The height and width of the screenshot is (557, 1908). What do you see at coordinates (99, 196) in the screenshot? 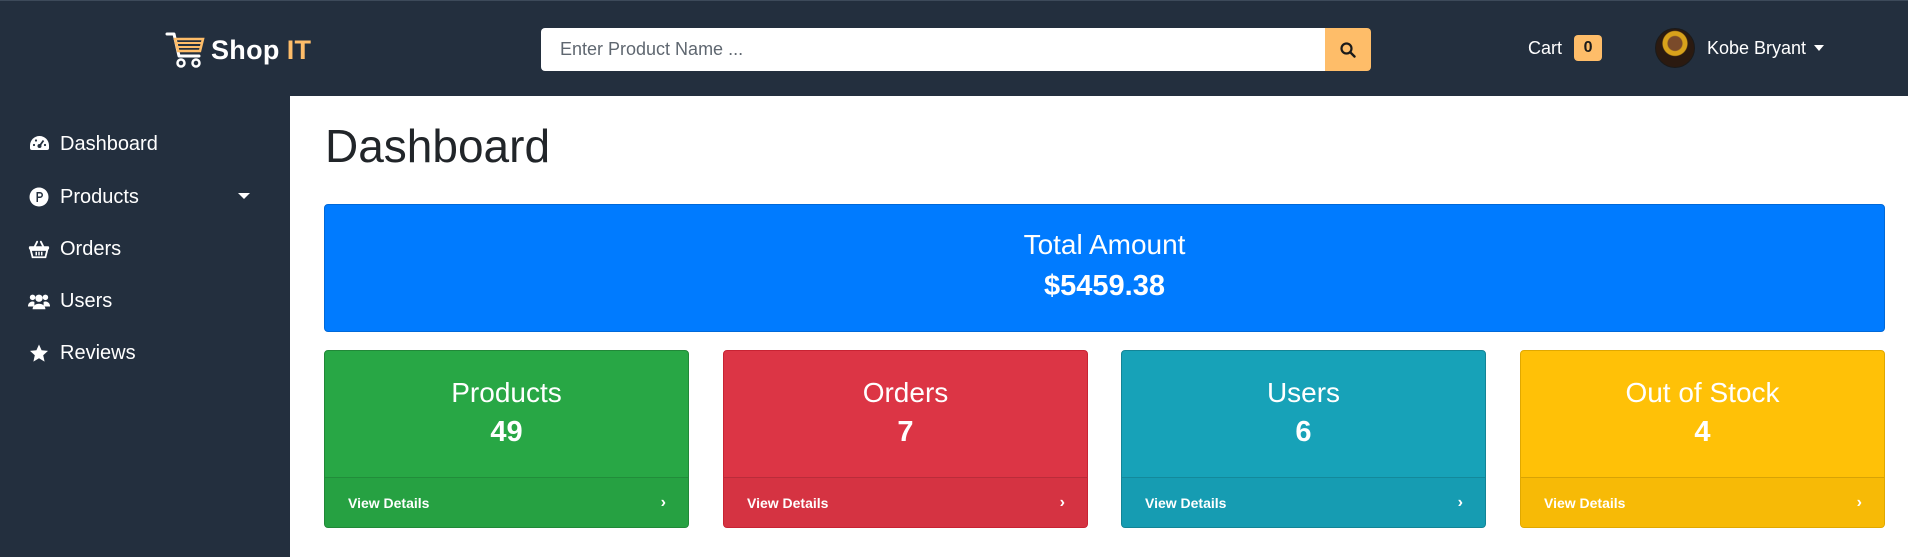
I see `sidebar-item-label: Products` at bounding box center [99, 196].